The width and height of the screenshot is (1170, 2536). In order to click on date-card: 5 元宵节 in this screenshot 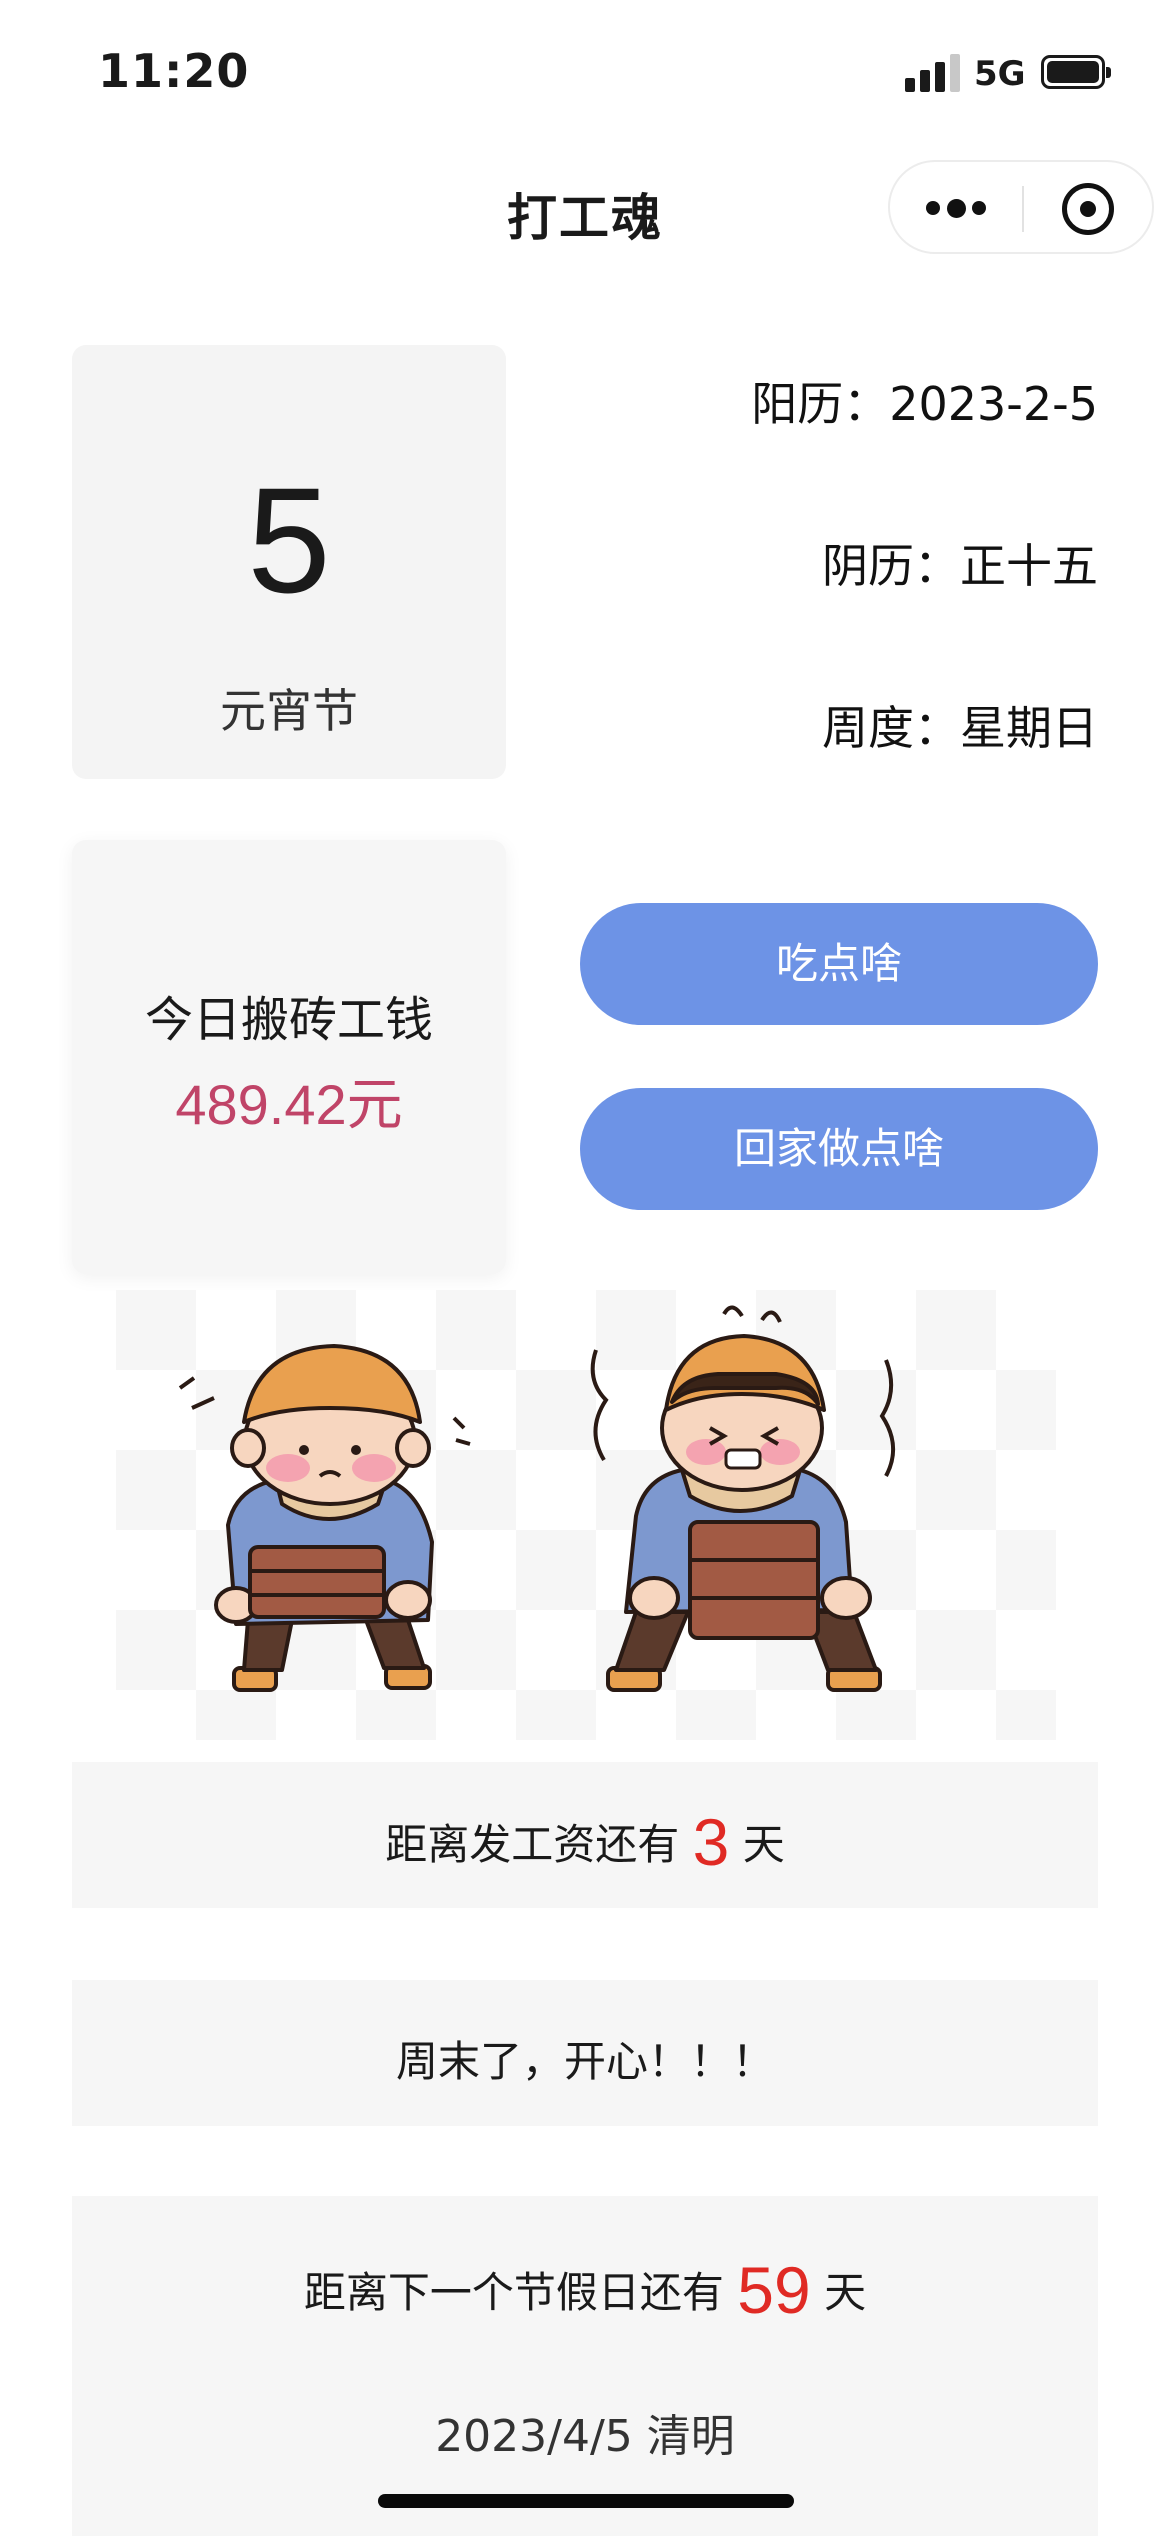, I will do `click(289, 562)`.